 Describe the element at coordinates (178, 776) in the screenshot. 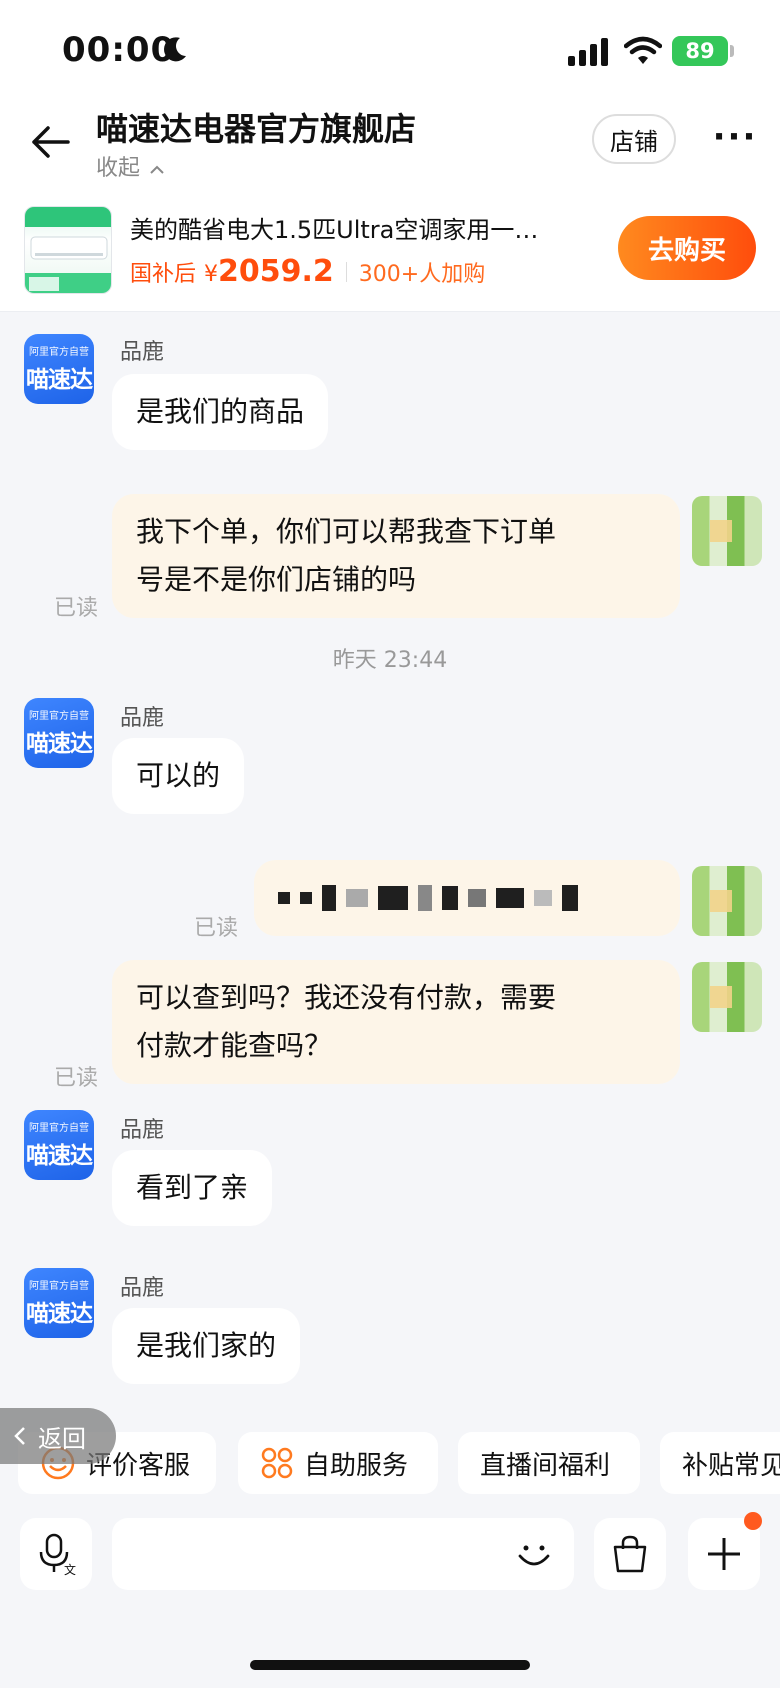

I see `message-bubble-incoming: 可以的` at that location.